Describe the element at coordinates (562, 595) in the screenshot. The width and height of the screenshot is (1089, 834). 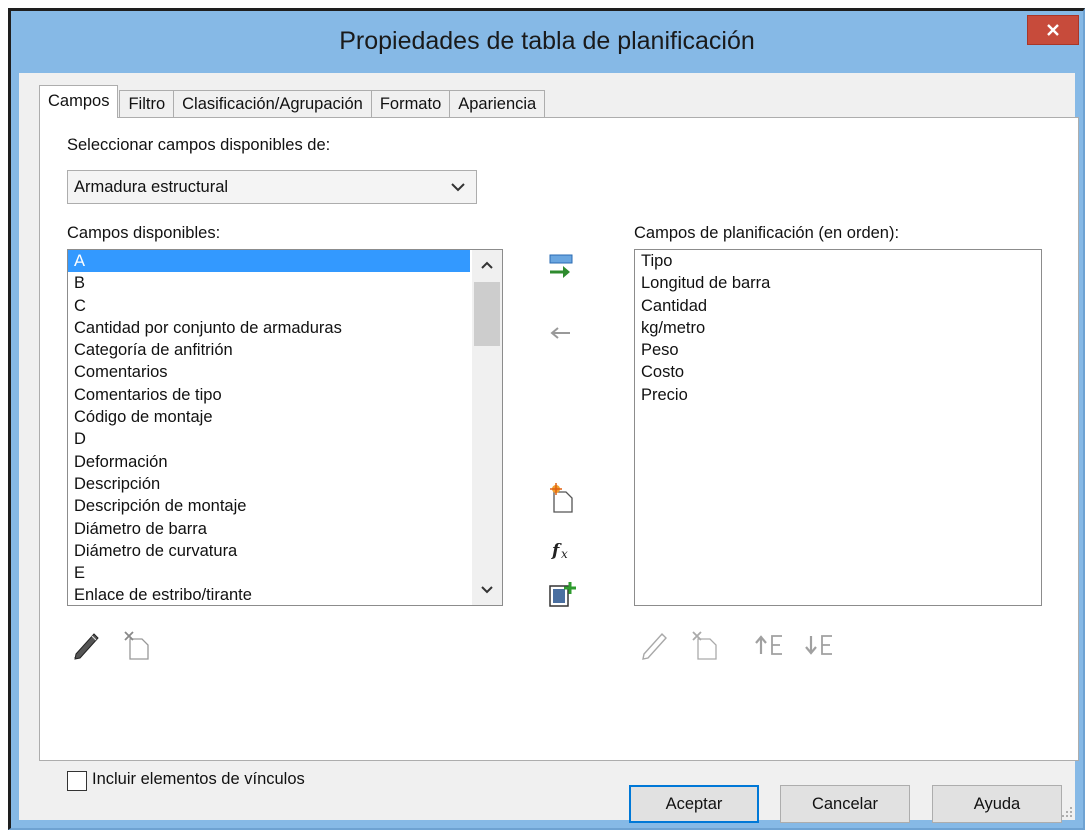
I see `combine-parameters-icon` at that location.